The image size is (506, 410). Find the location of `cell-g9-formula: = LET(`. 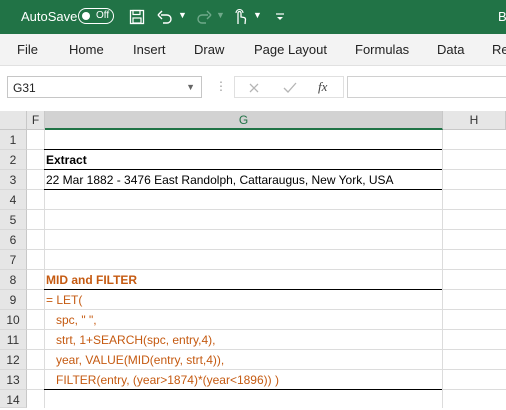

cell-g9-formula: = LET( is located at coordinates (64, 300).